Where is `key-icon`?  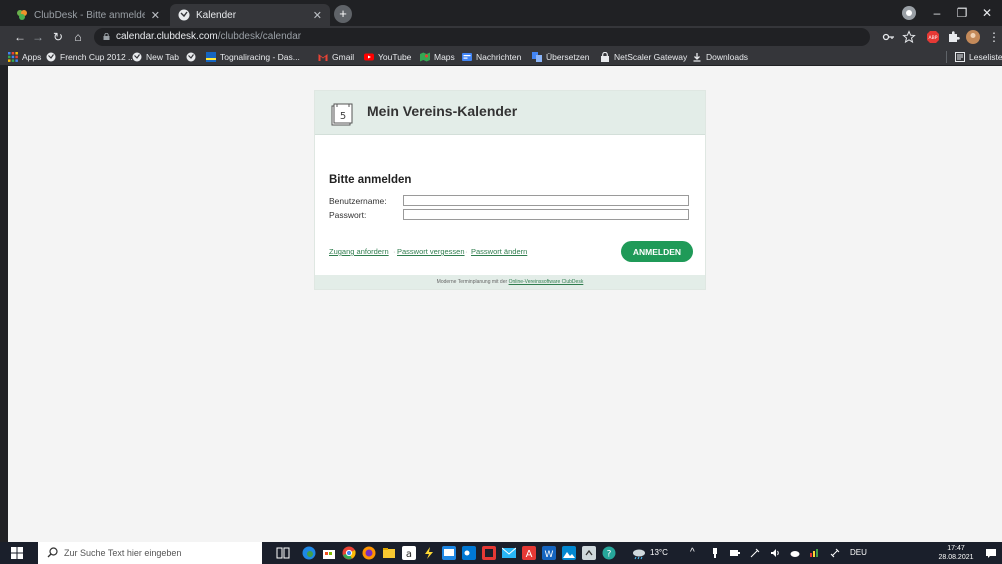
key-icon is located at coordinates (889, 37).